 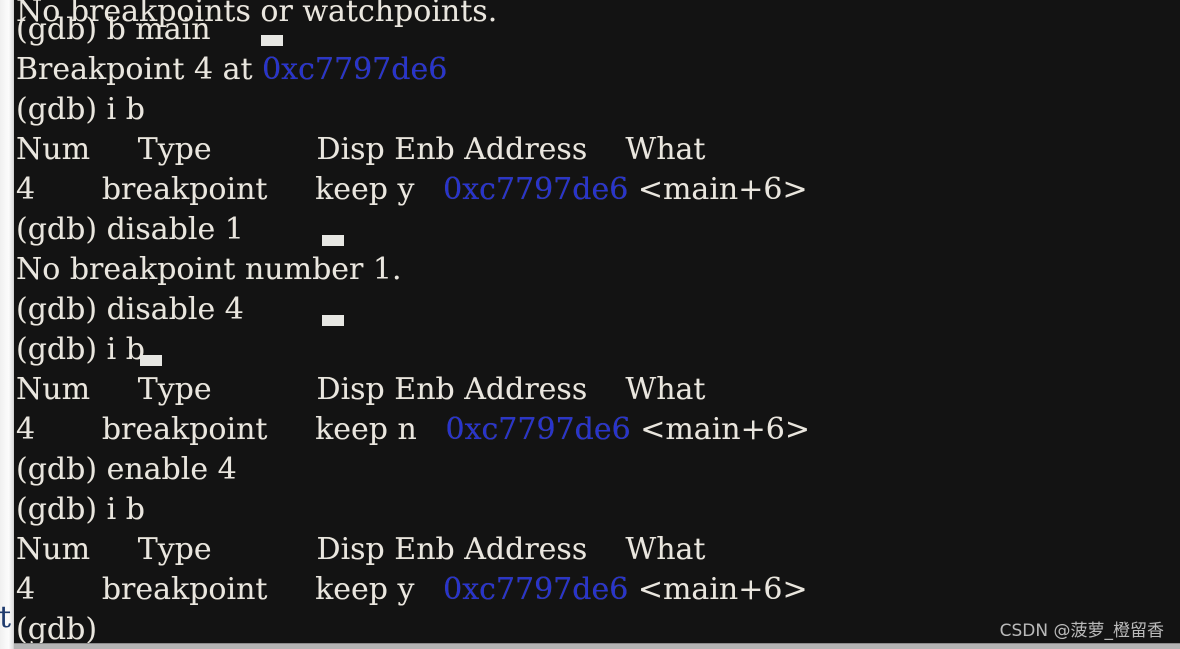 I want to click on terminal-line: (gdb) disable 4, so click(x=130, y=310).